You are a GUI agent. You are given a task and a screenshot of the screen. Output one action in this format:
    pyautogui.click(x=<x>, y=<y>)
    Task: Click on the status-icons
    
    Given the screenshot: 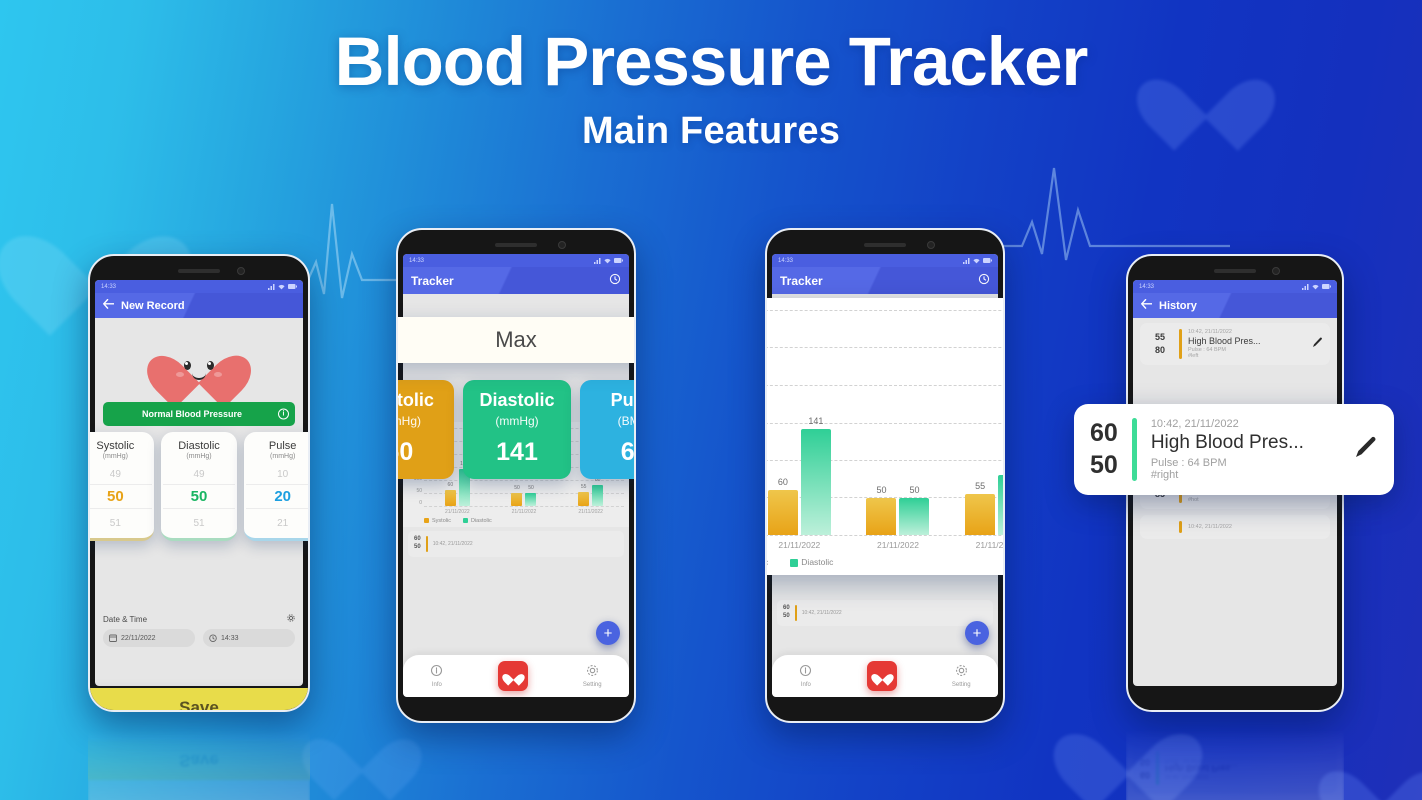 What is the action you would take?
    pyautogui.click(x=977, y=260)
    